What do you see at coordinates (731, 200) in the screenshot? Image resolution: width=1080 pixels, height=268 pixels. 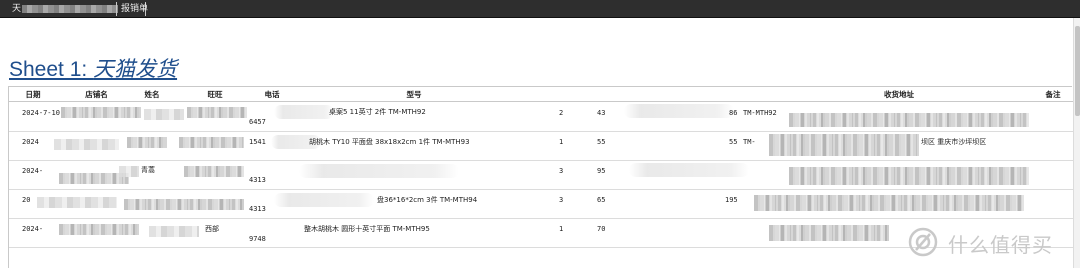 I see `cell-amount: 195` at bounding box center [731, 200].